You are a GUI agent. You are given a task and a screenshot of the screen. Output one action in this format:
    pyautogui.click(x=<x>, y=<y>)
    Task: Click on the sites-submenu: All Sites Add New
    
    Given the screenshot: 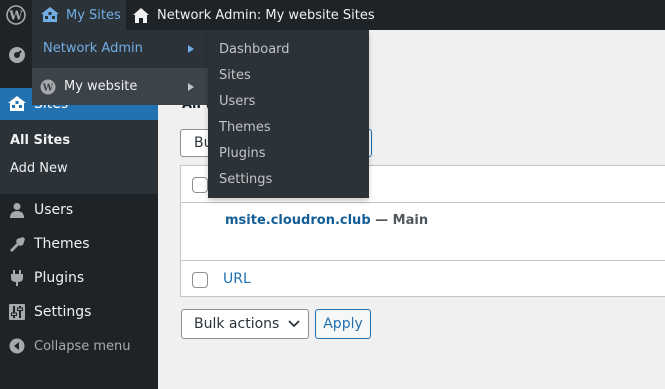 What is the action you would take?
    pyautogui.click(x=79, y=157)
    